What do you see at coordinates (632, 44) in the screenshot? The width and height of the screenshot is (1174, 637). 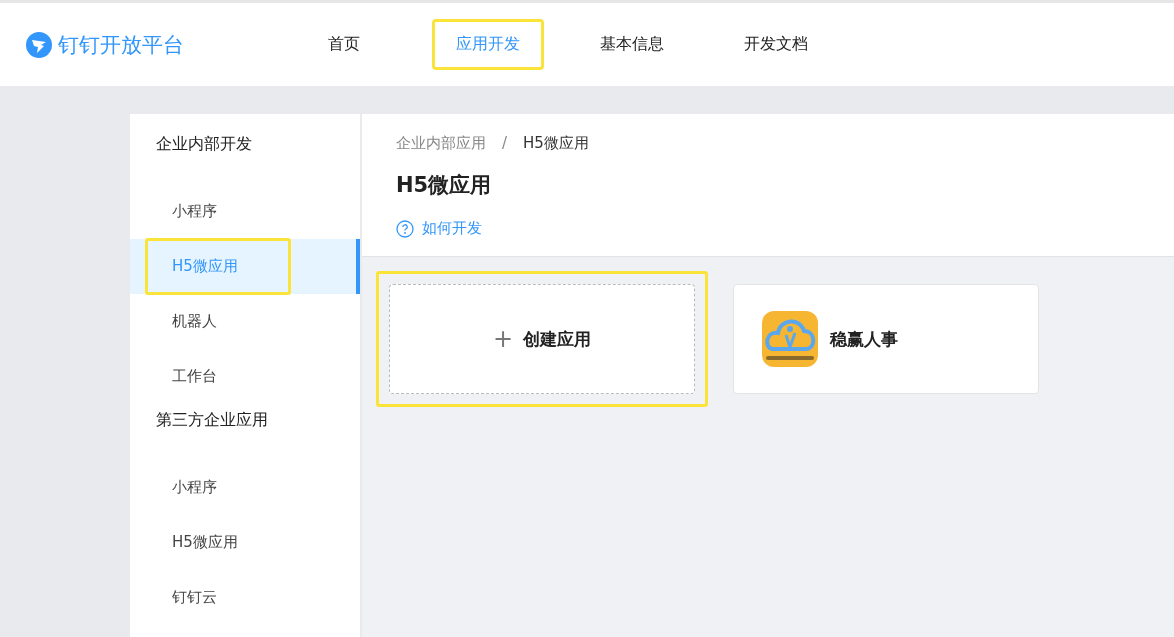 I see `nav-tab: 基本信息` at bounding box center [632, 44].